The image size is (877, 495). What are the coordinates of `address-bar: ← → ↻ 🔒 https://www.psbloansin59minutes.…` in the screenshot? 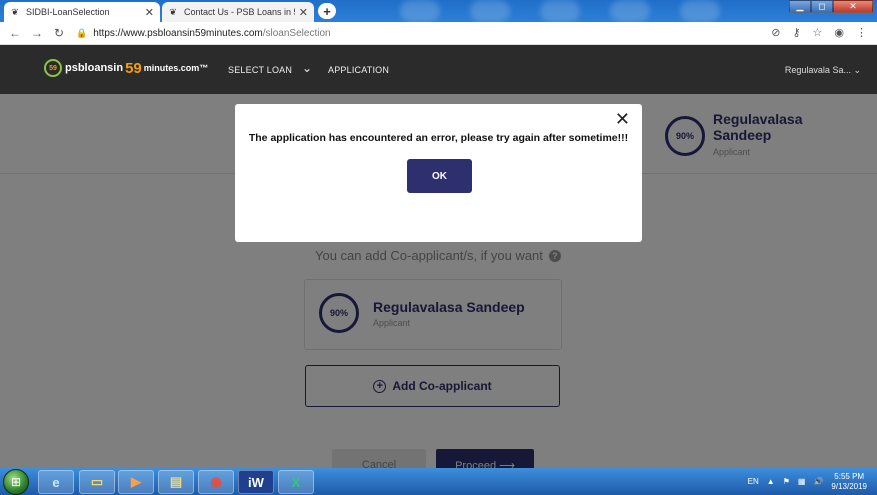 It's located at (438, 33).